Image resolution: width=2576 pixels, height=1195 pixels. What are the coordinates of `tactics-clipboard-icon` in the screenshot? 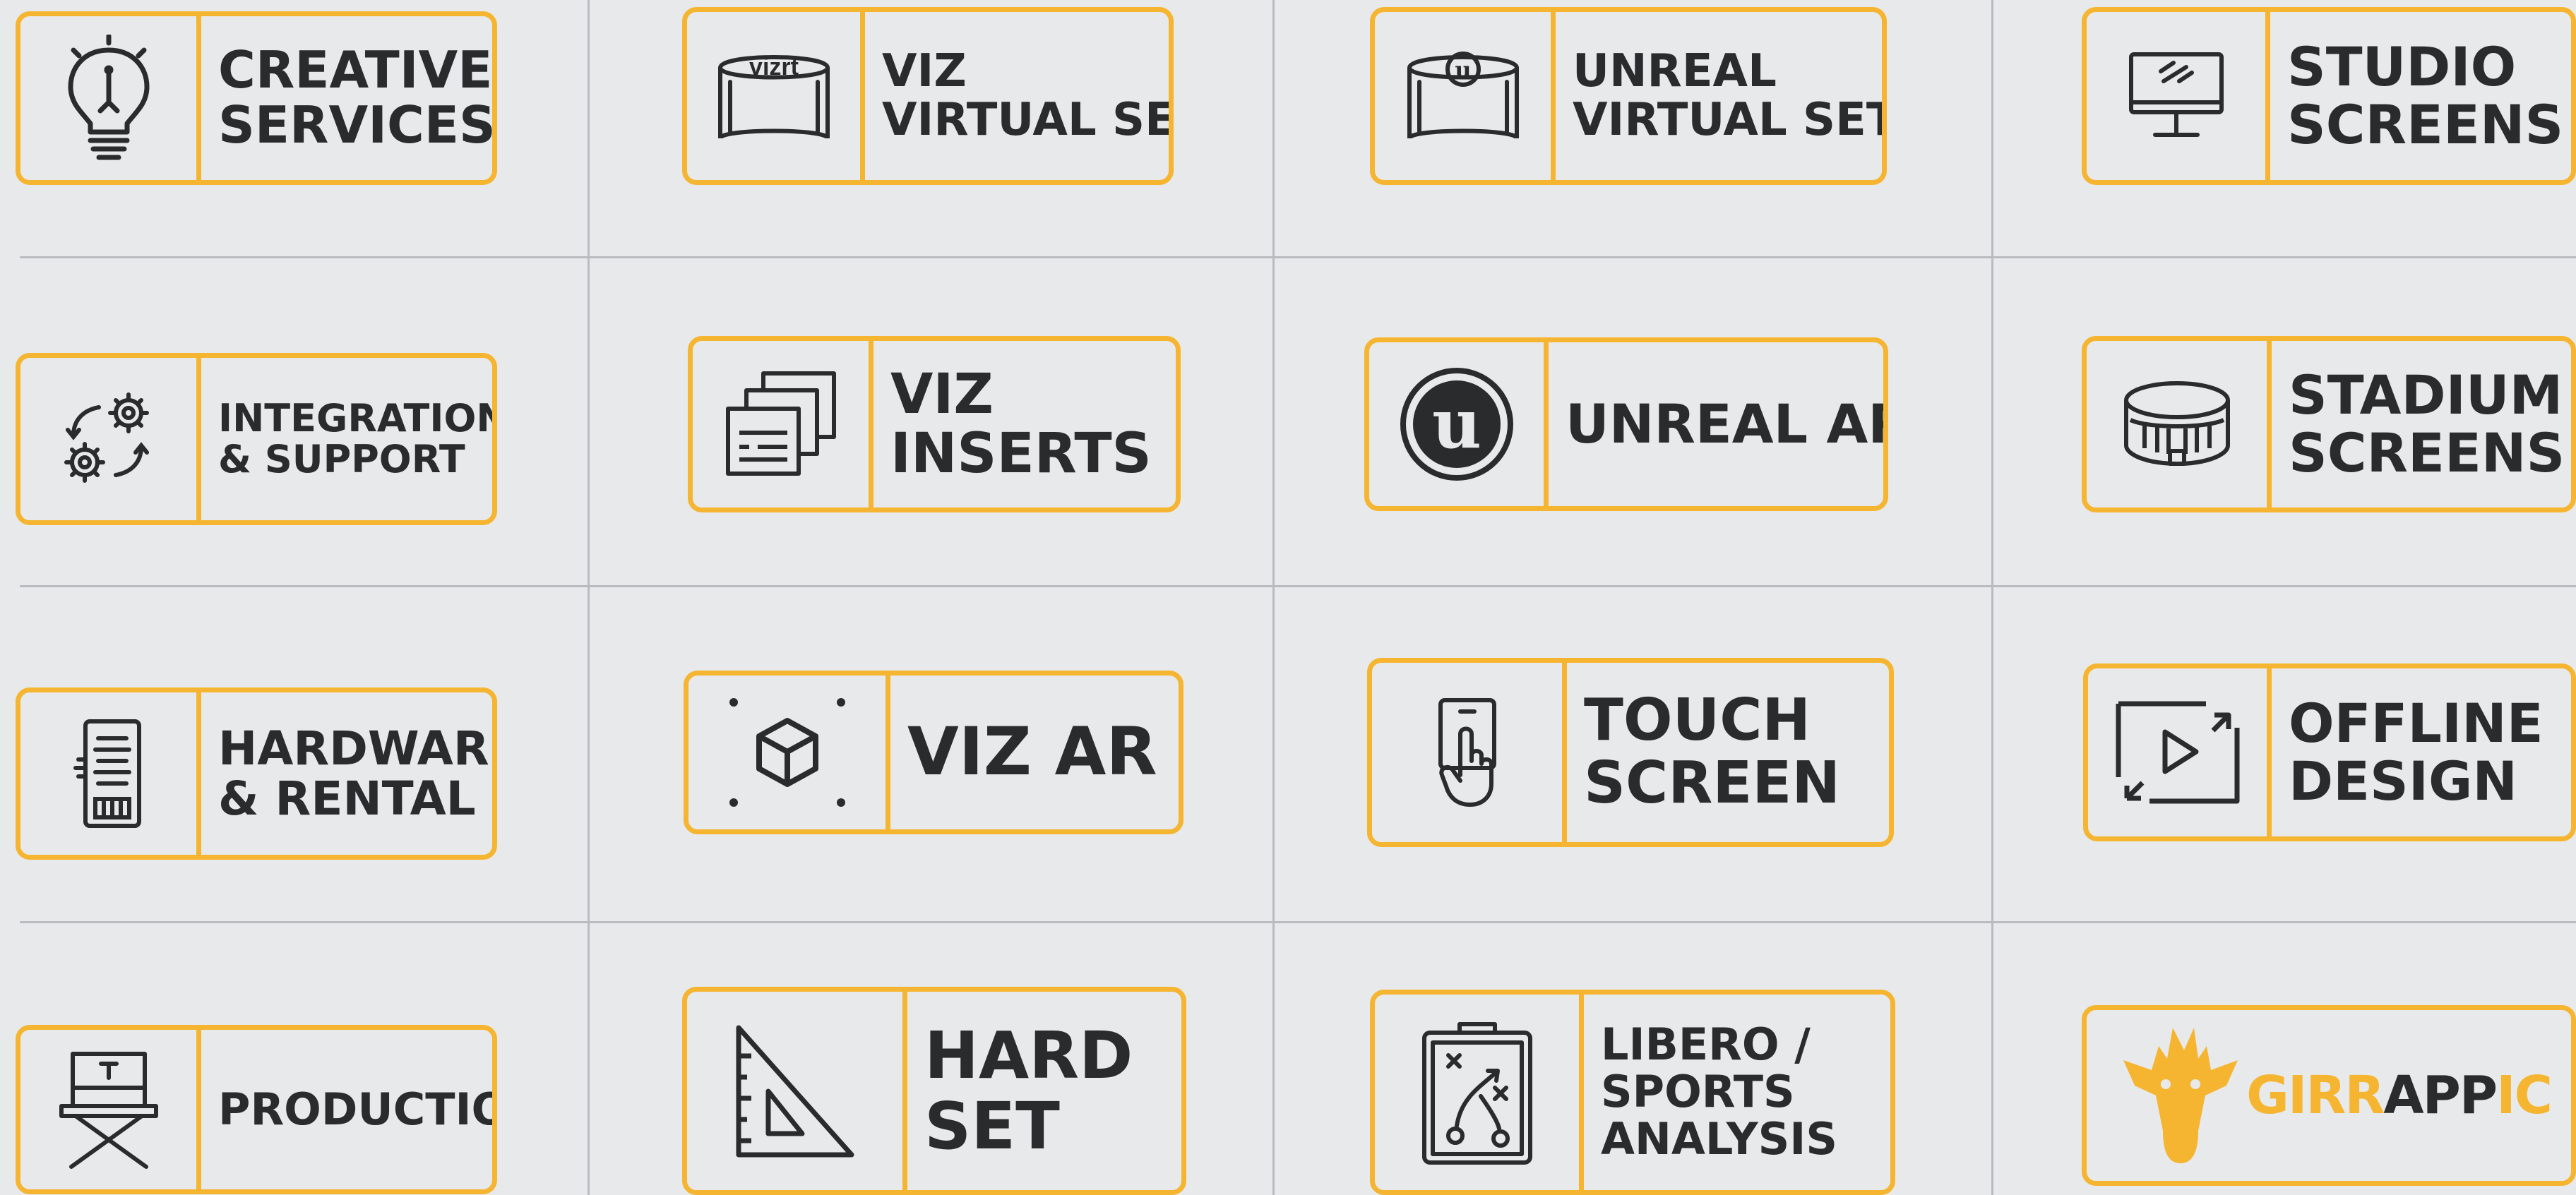 It's located at (1476, 1093).